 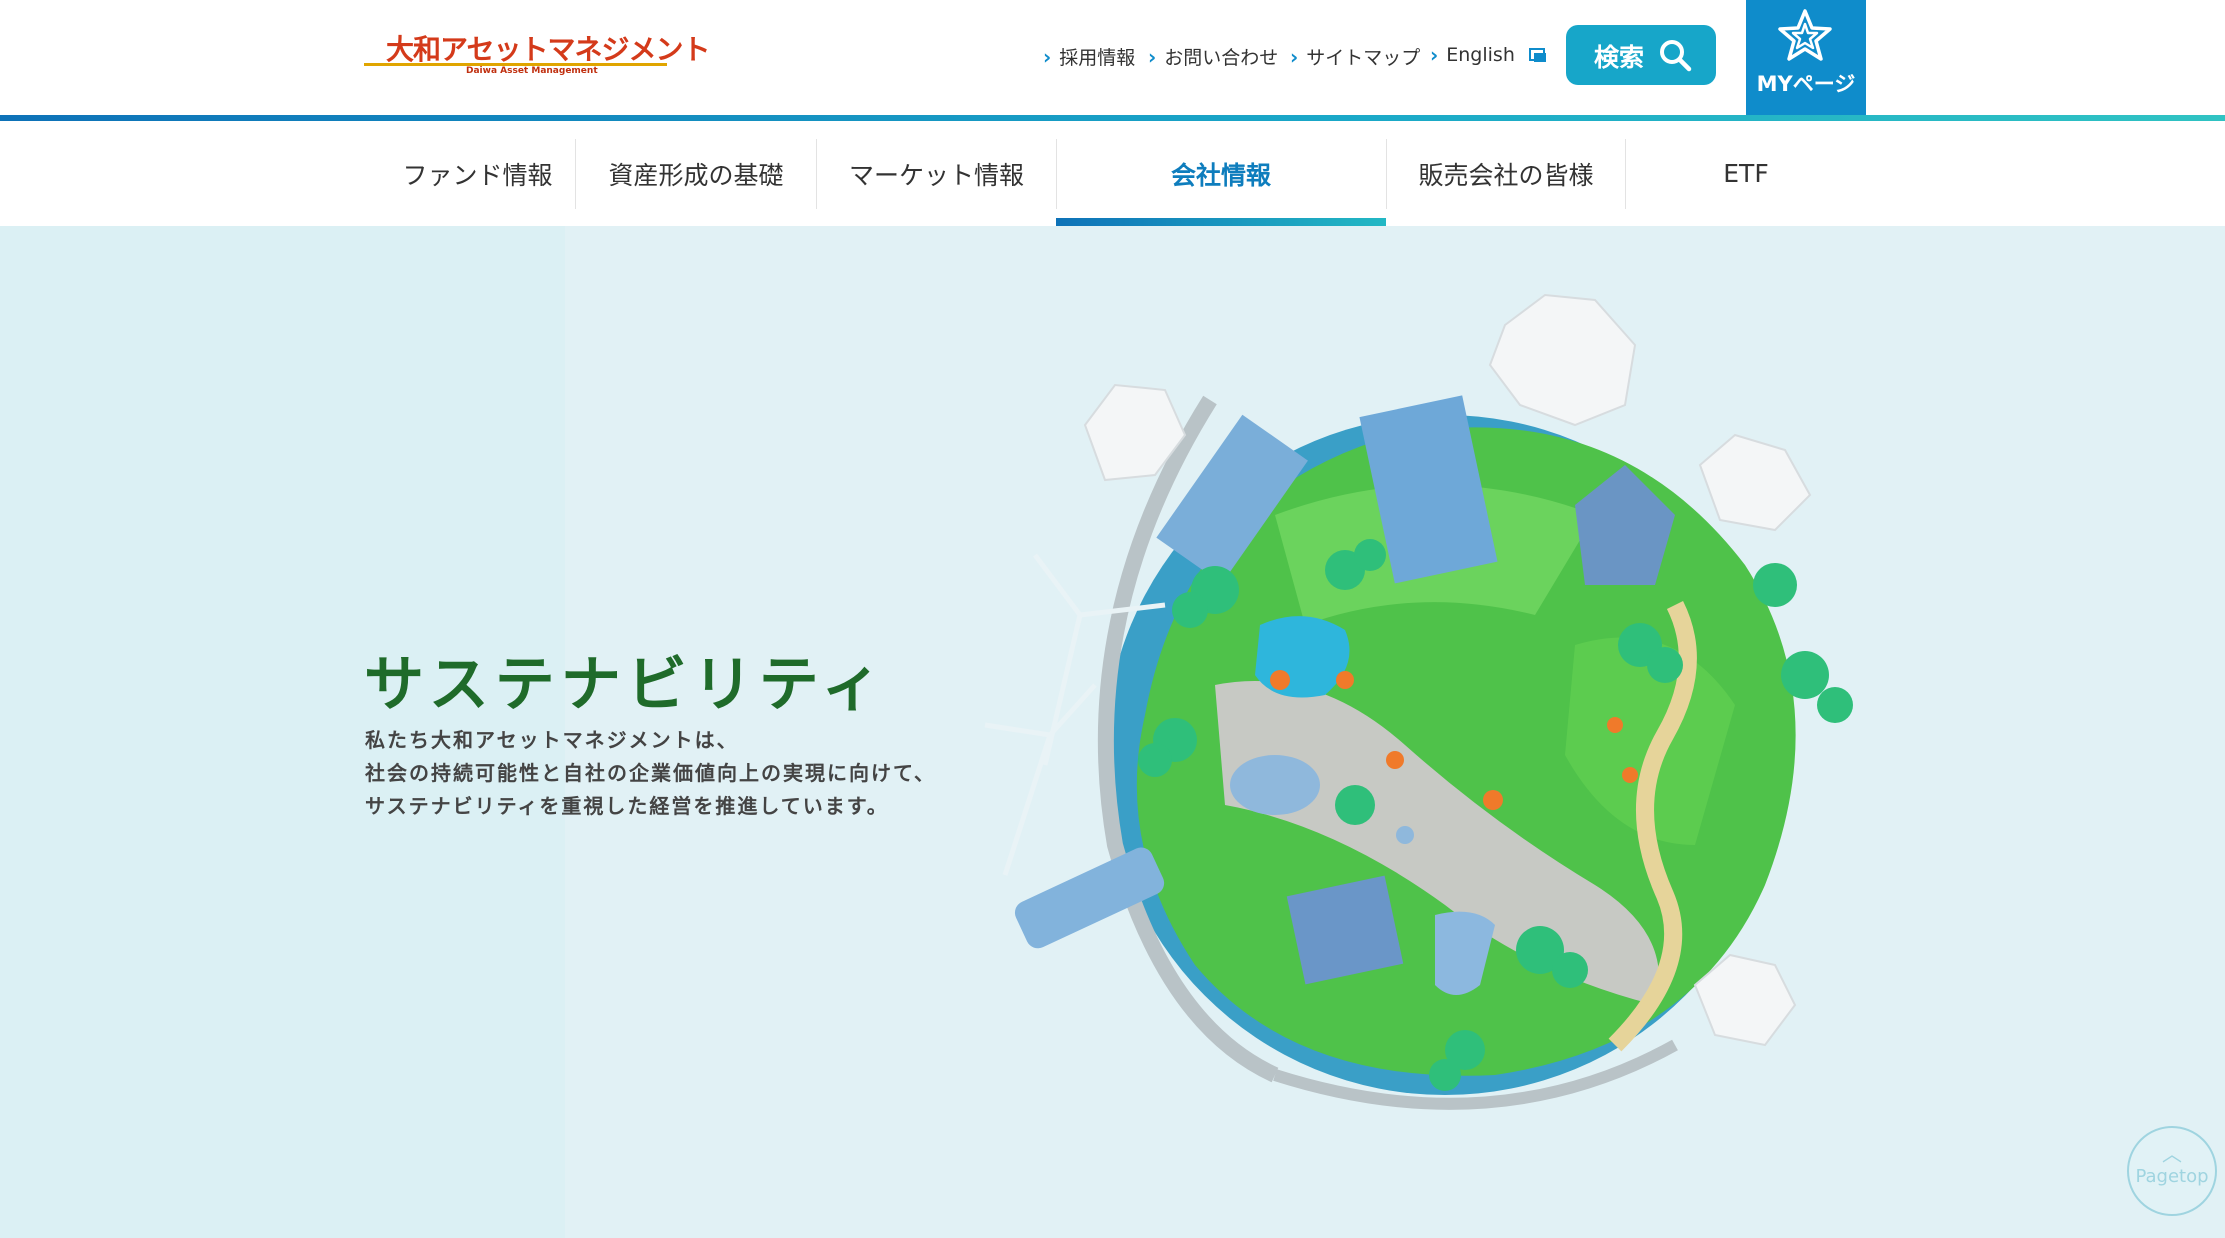 I want to click on util-link-sitemap: › サイトマップ, so click(x=1355, y=56).